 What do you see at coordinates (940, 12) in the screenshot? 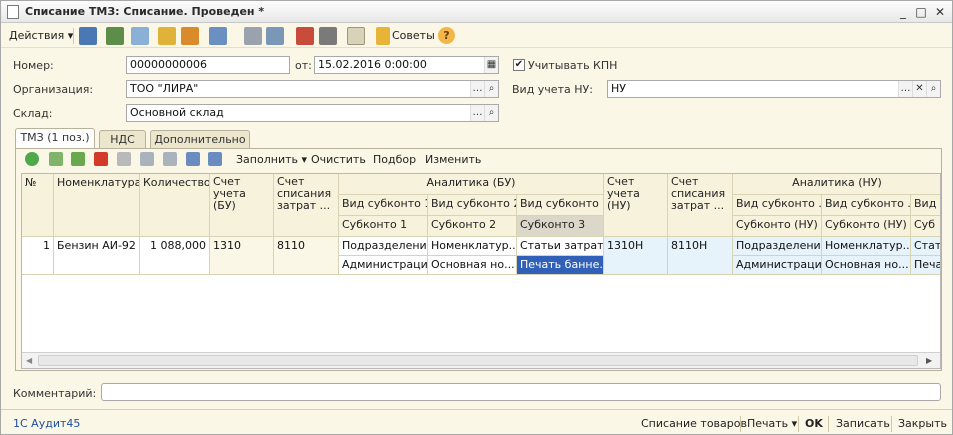
I see `close-window-button: ✕` at bounding box center [940, 12].